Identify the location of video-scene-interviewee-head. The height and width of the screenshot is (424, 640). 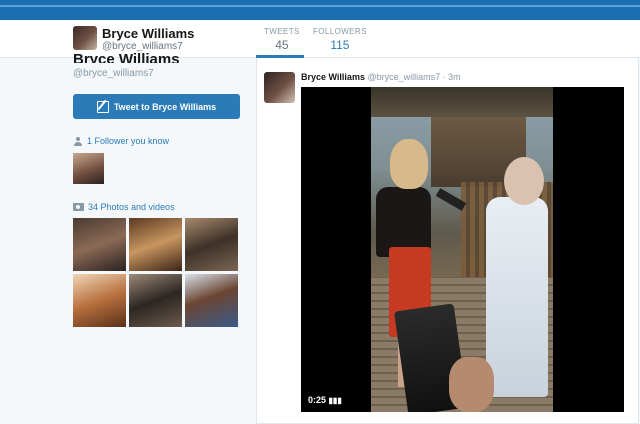
(524, 181).